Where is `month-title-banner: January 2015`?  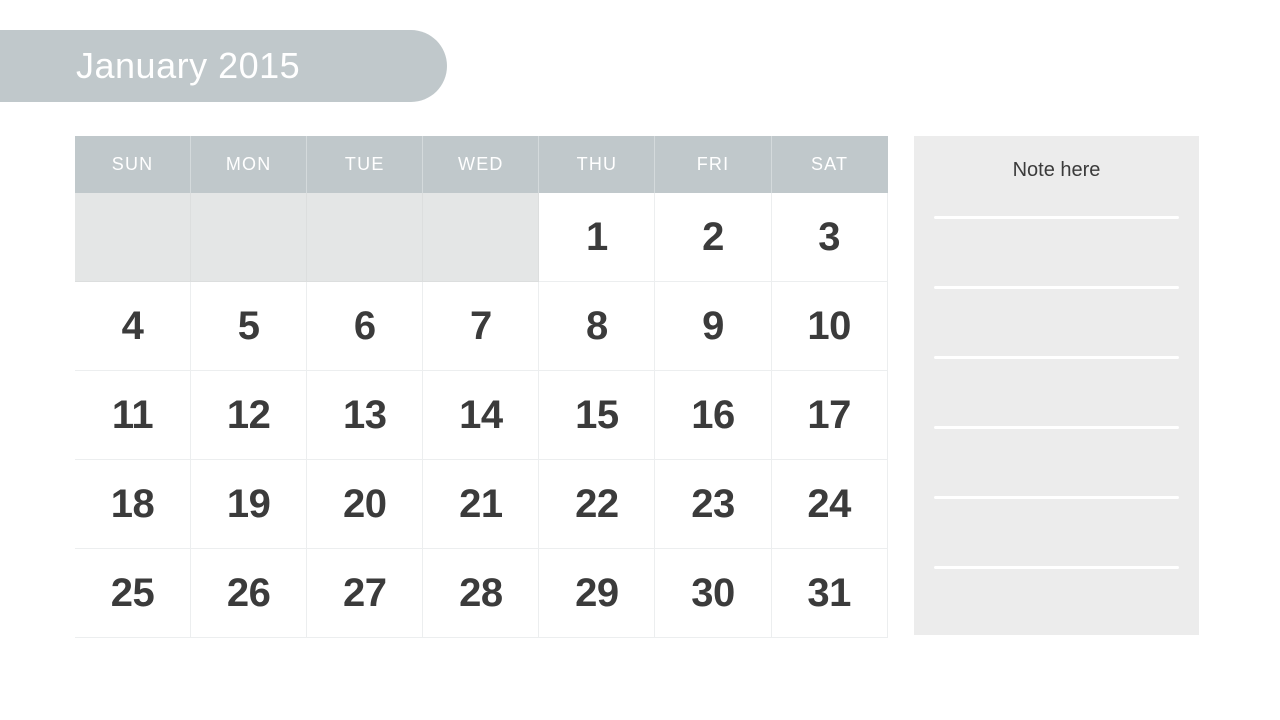
month-title-banner: January 2015 is located at coordinates (223, 66).